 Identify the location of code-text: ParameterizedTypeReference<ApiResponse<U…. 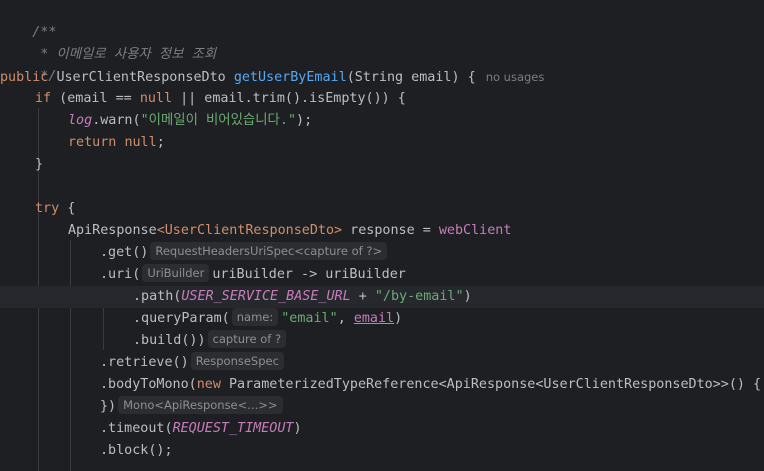
(491, 384).